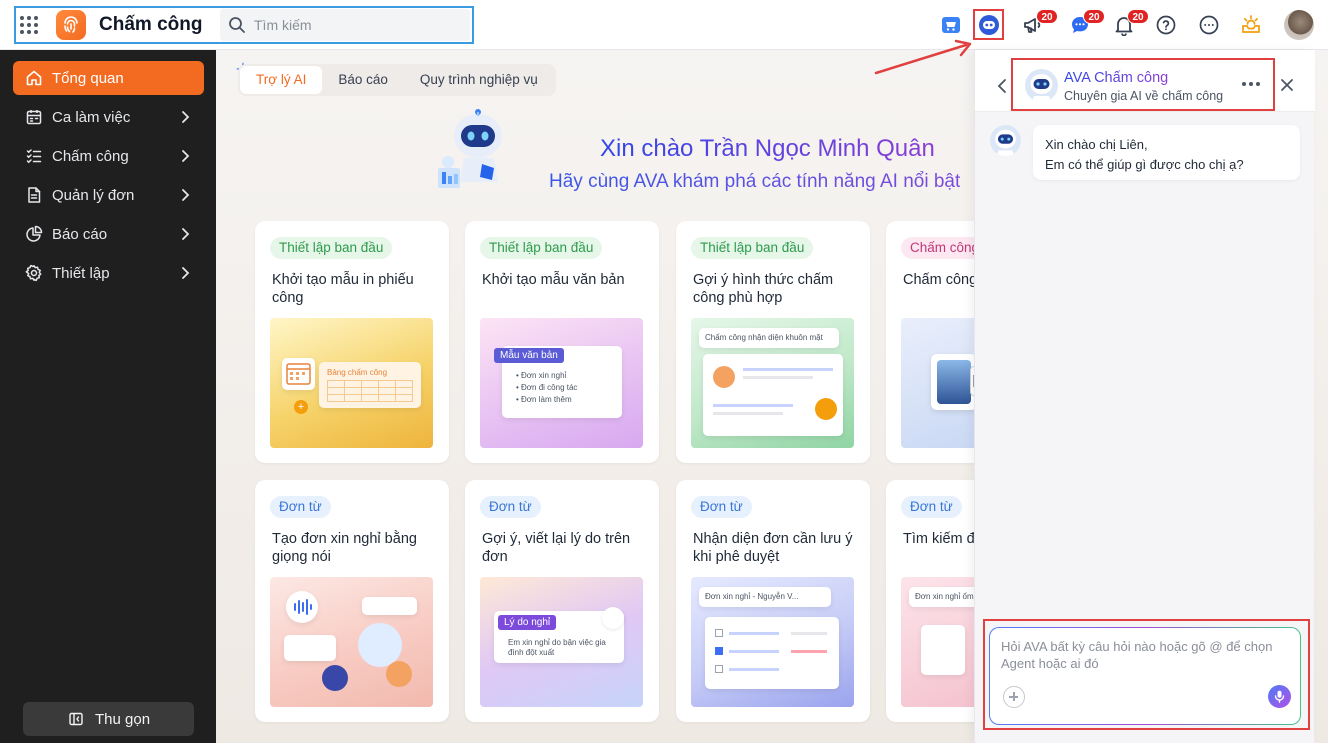  What do you see at coordinates (1002, 86) in the screenshot?
I see `chevron-left-icon` at bounding box center [1002, 86].